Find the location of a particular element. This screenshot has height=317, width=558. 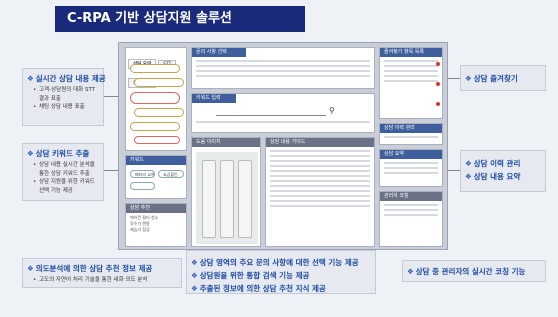

callout-keyword-head: ❖ 상담 키워드 추출 is located at coordinates (58, 153).